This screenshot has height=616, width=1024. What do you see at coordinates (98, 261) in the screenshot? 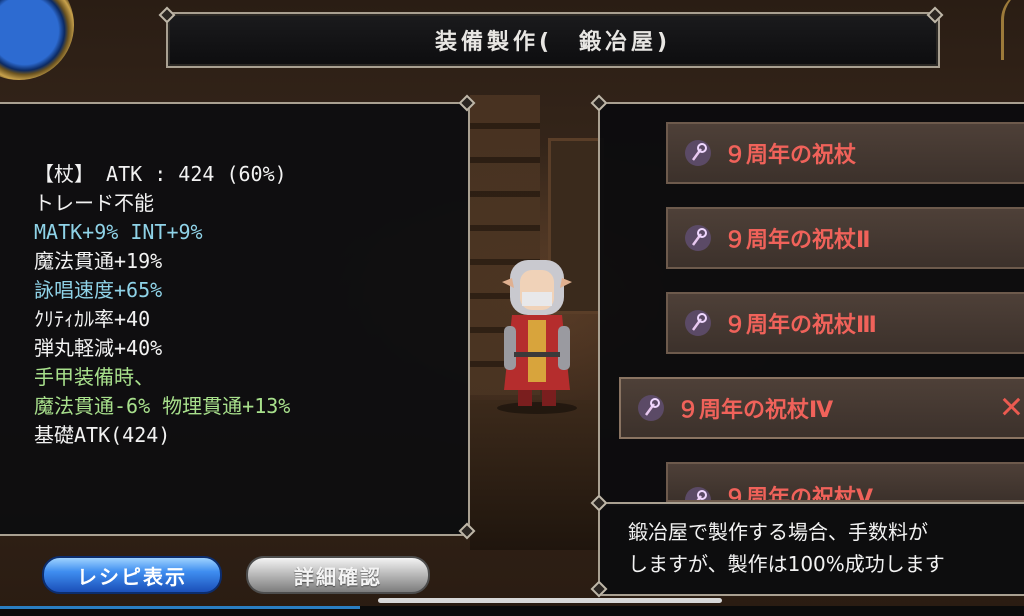
I see `stat-line: 魔法貫通+19%` at bounding box center [98, 261].